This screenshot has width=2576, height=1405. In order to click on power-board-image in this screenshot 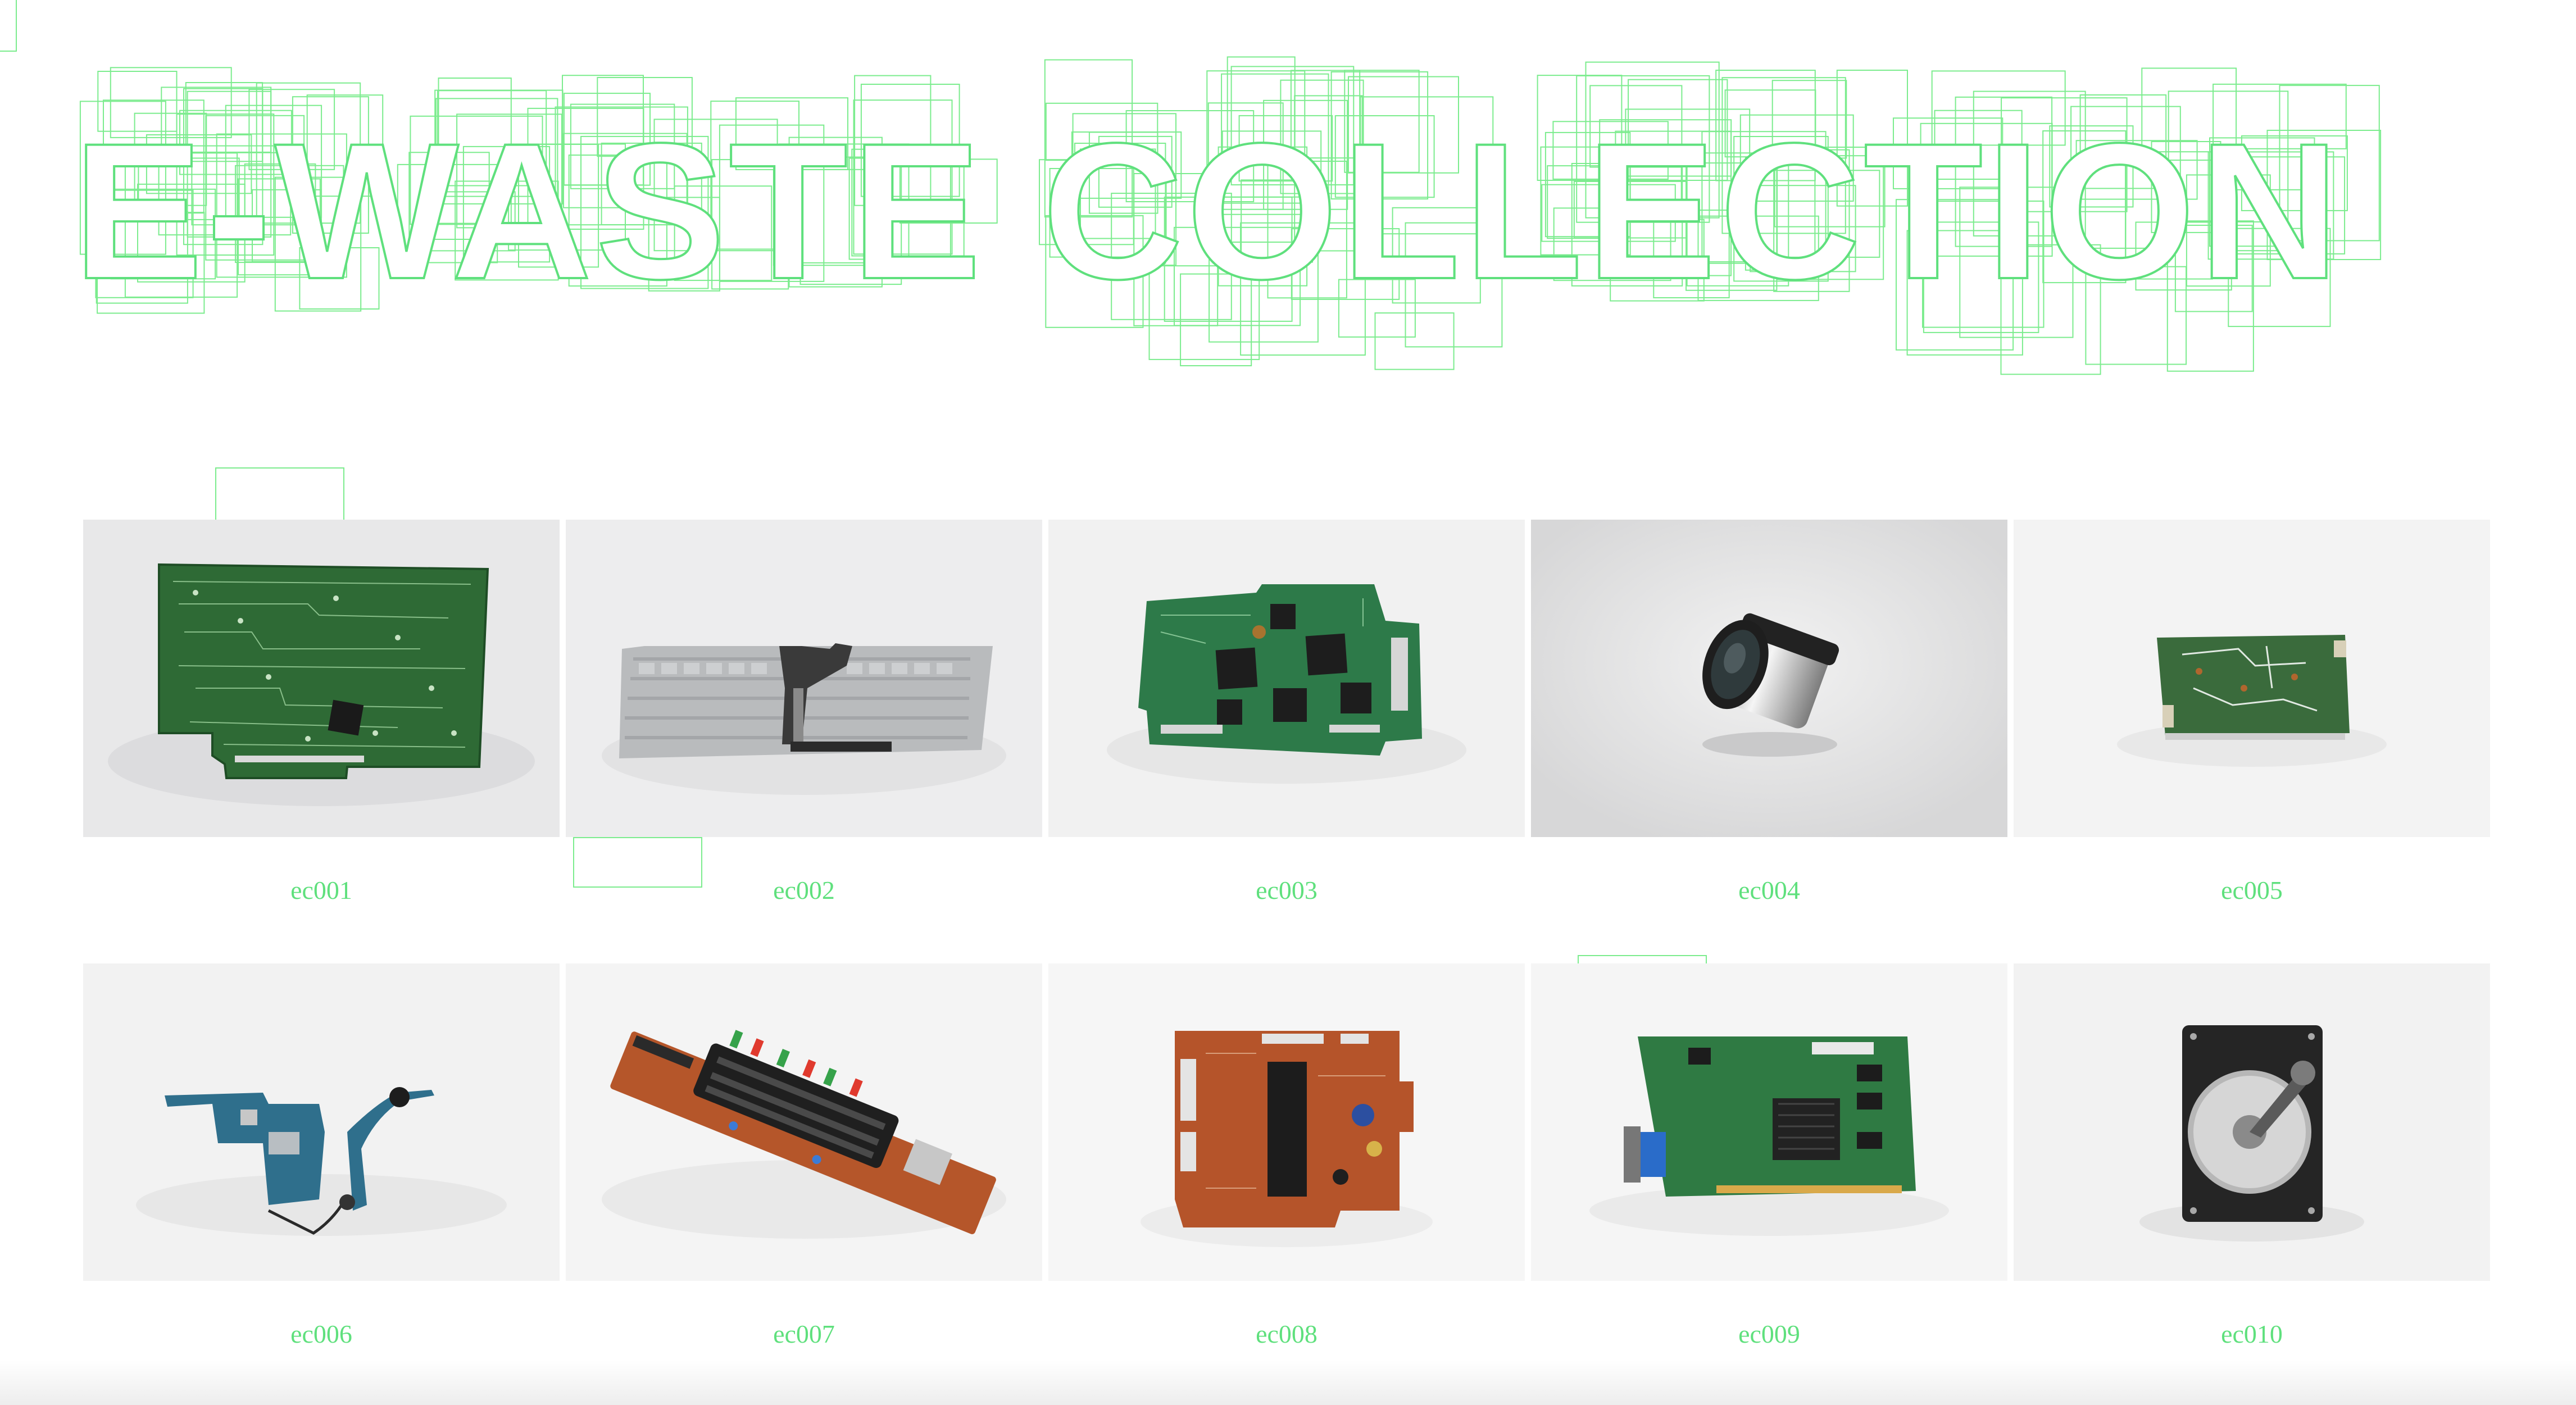, I will do `click(2252, 678)`.